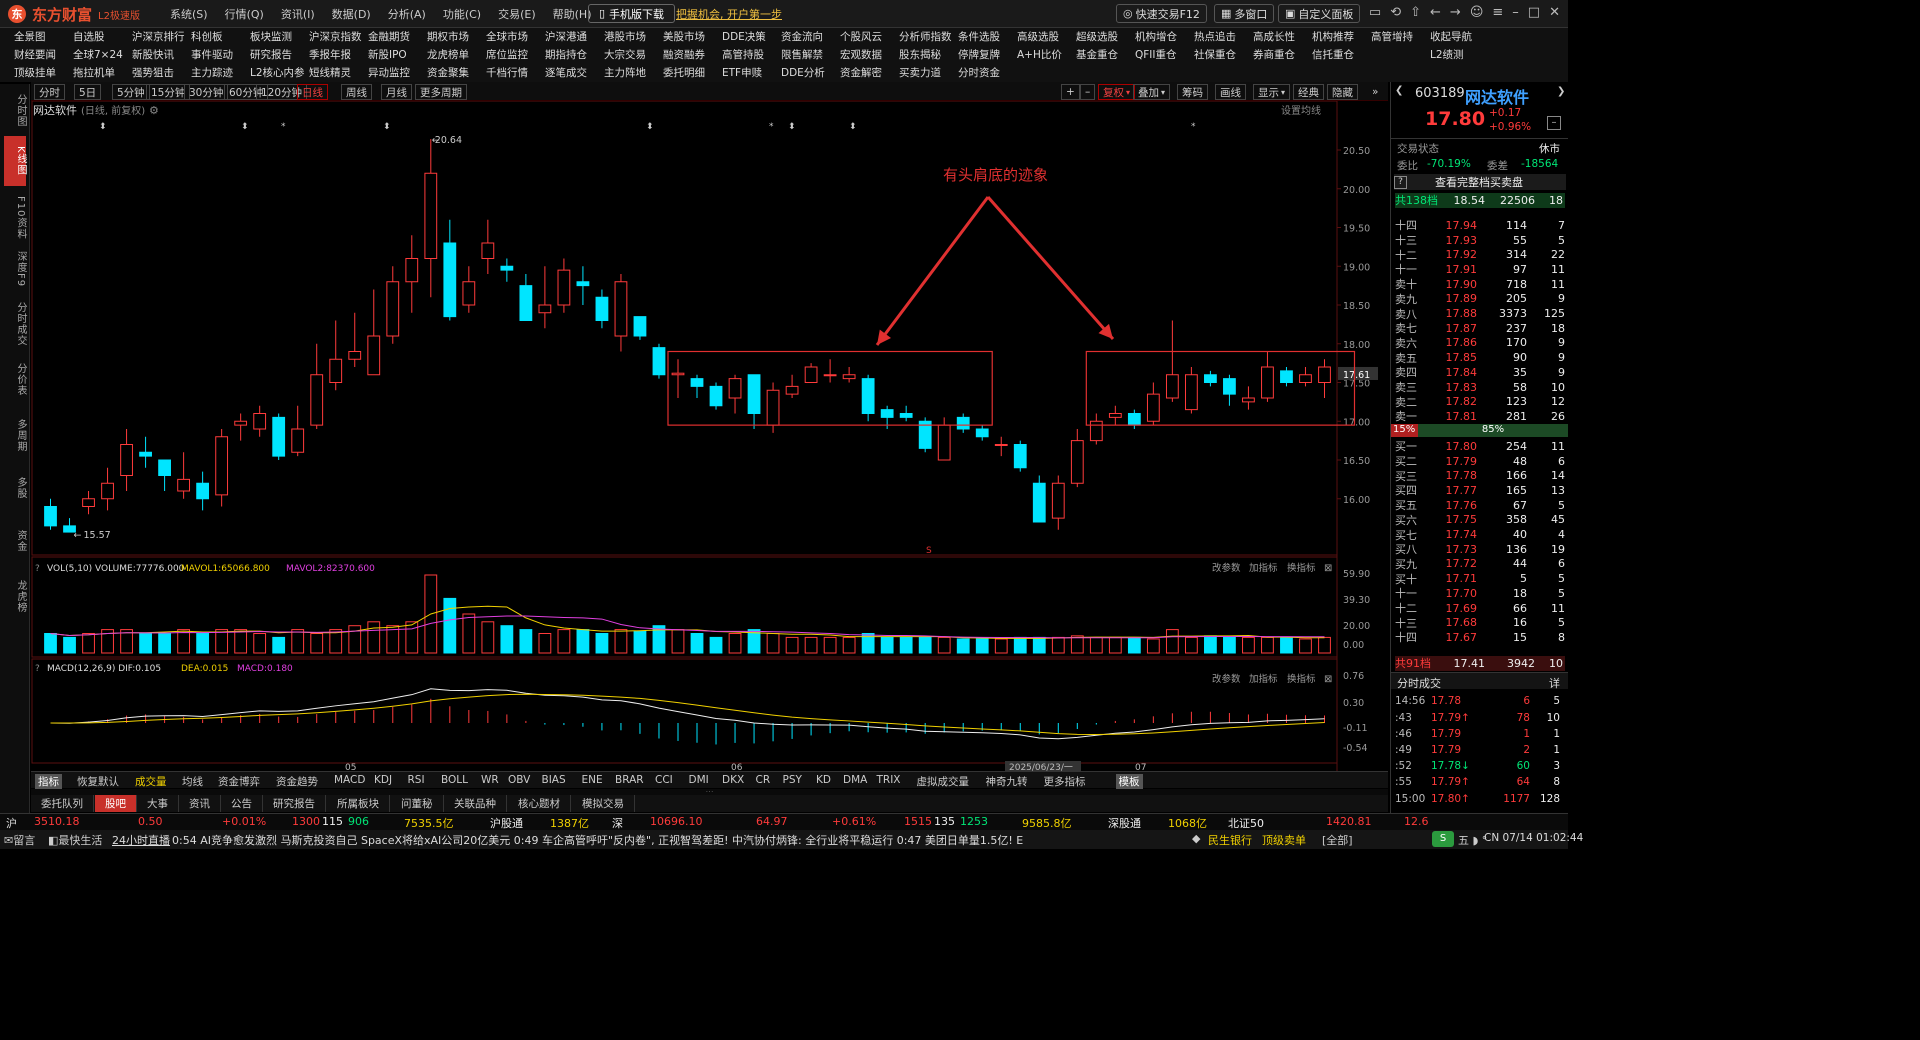 The image size is (1920, 1040). Describe the element at coordinates (729, 14) in the screenshot. I see `open-account-promo-link: 把握机会, 开户第一步` at that location.